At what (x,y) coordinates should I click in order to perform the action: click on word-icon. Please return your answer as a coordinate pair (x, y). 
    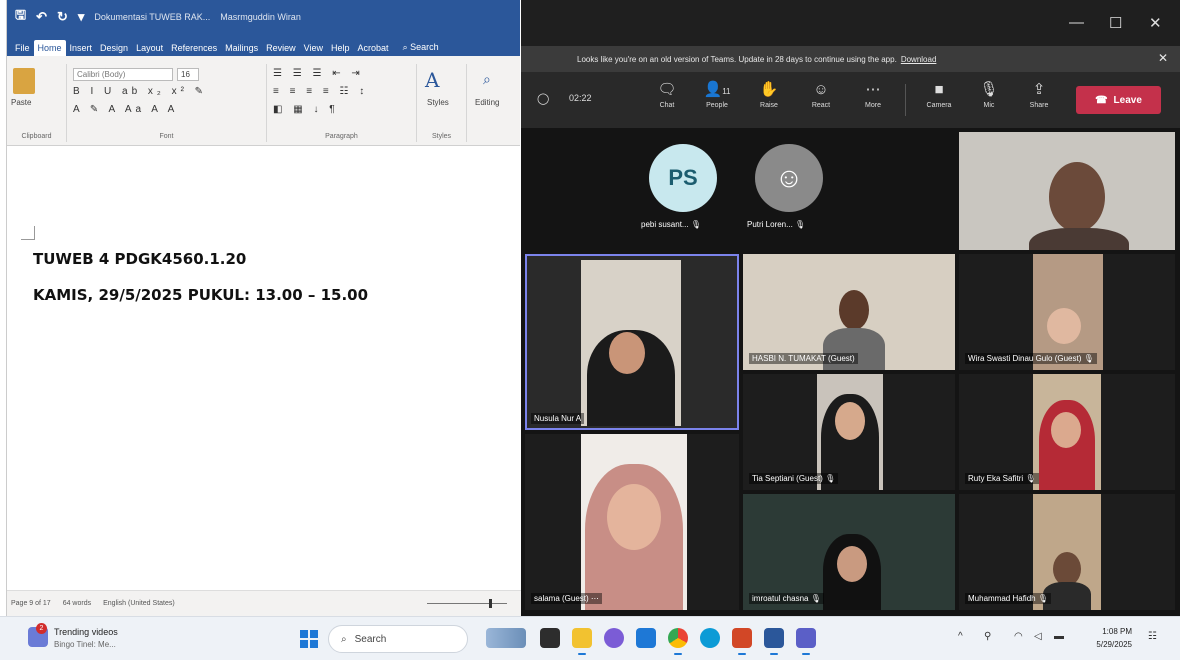
    Looking at the image, I should click on (774, 641).